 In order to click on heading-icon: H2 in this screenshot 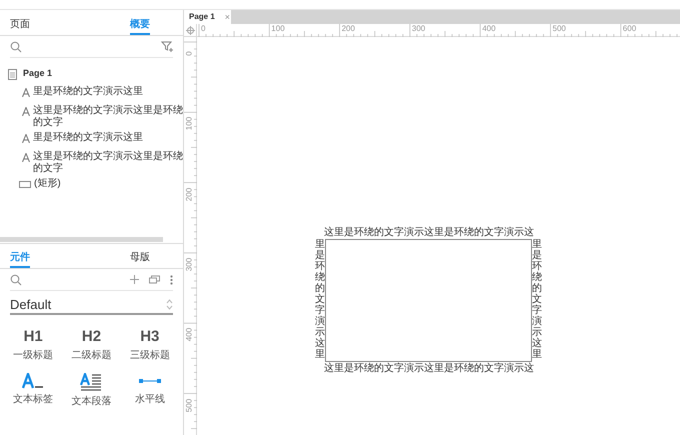, I will do `click(92, 337)`.